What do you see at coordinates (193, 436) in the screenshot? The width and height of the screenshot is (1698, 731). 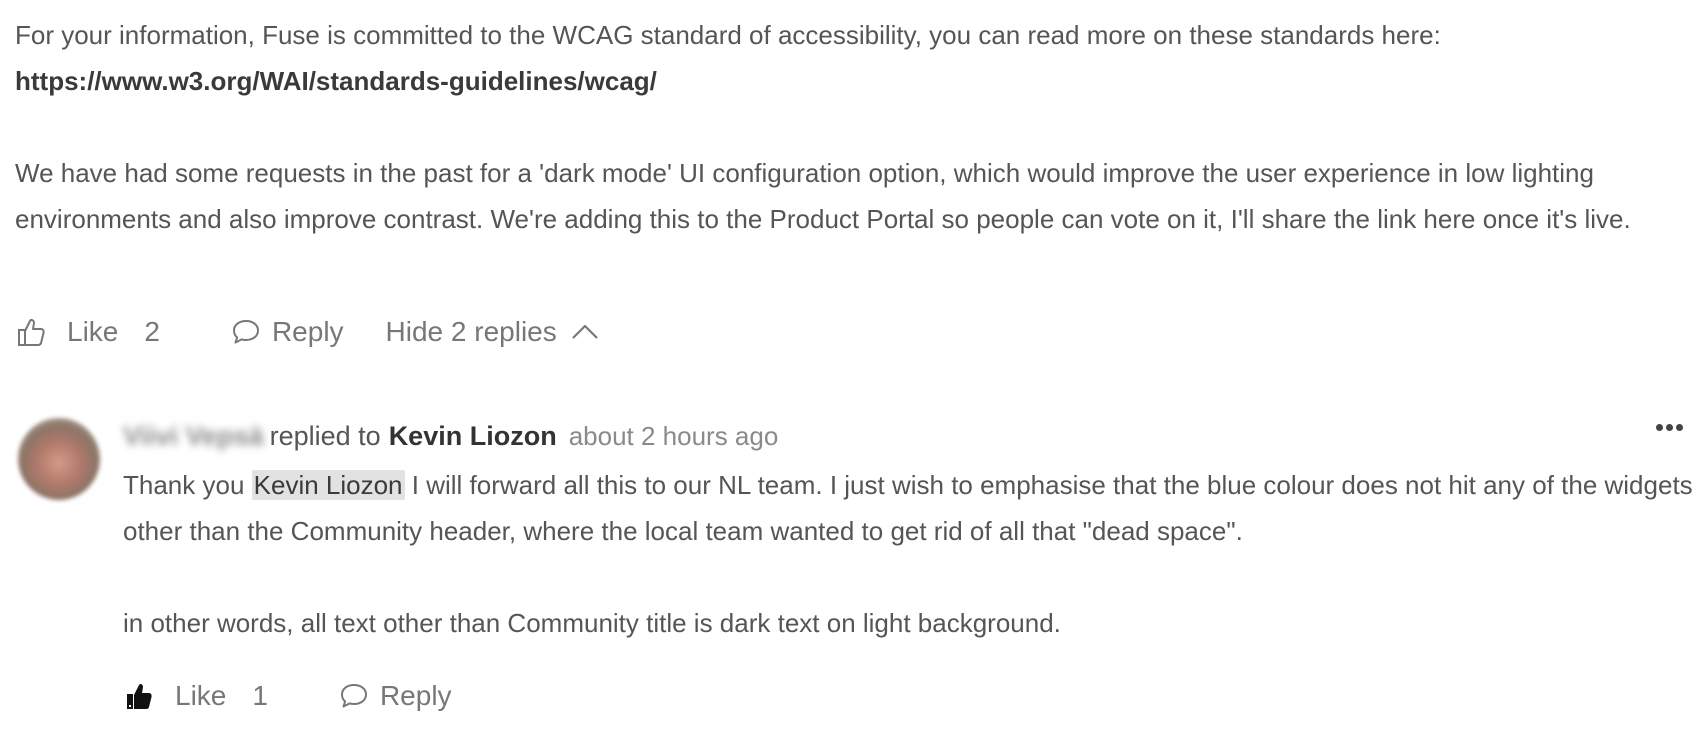 I see `reply-author: Viivi Vepsä` at bounding box center [193, 436].